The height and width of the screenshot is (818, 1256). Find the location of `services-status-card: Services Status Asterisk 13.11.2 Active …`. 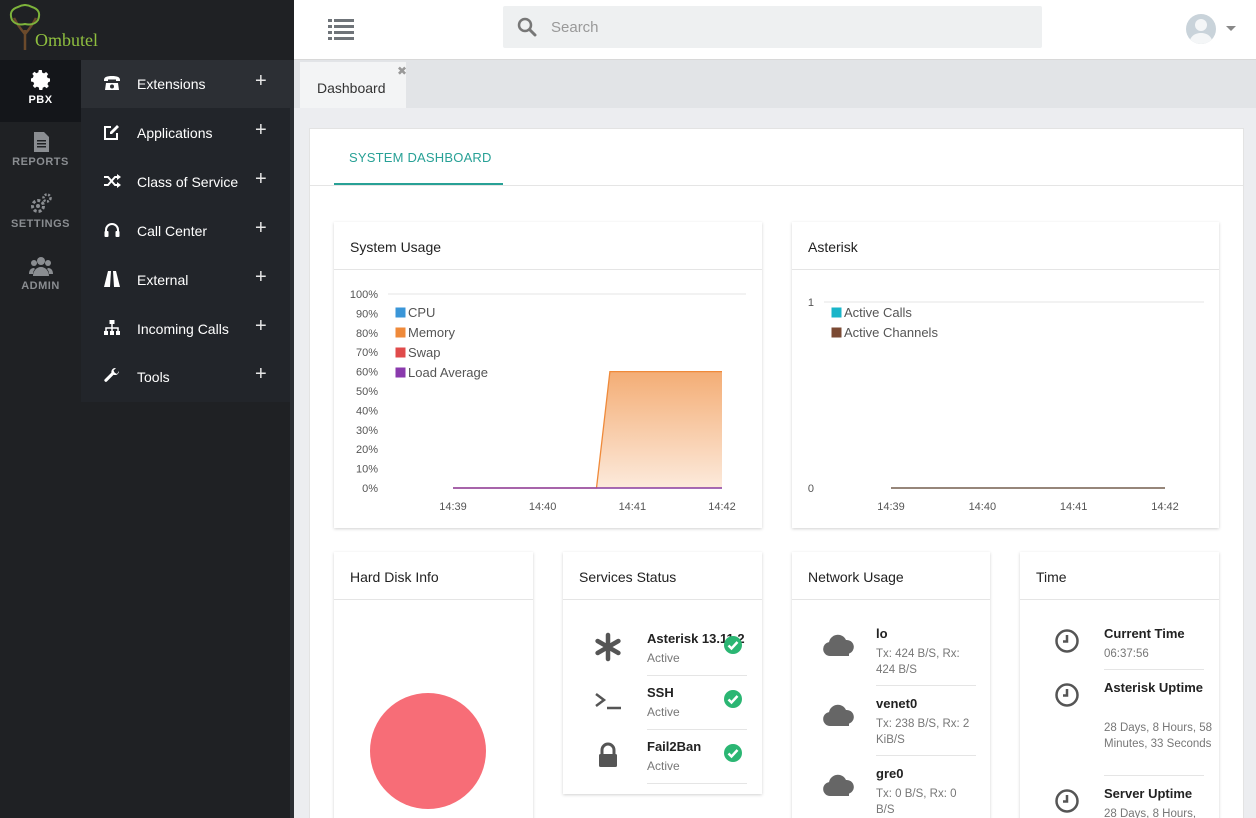

services-status-card: Services Status Asterisk 13.11.2 Active … is located at coordinates (662, 673).